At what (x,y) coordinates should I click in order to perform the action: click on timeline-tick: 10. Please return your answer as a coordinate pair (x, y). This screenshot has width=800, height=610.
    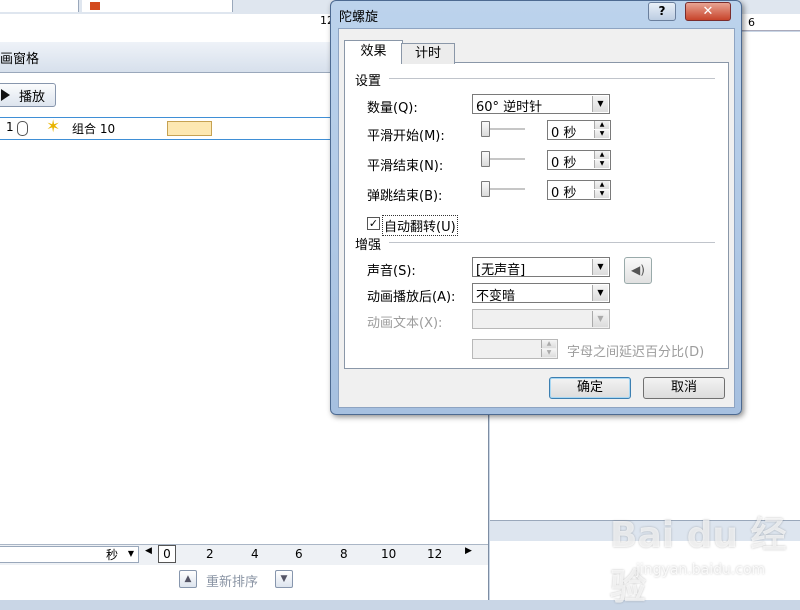
    Looking at the image, I should click on (389, 554).